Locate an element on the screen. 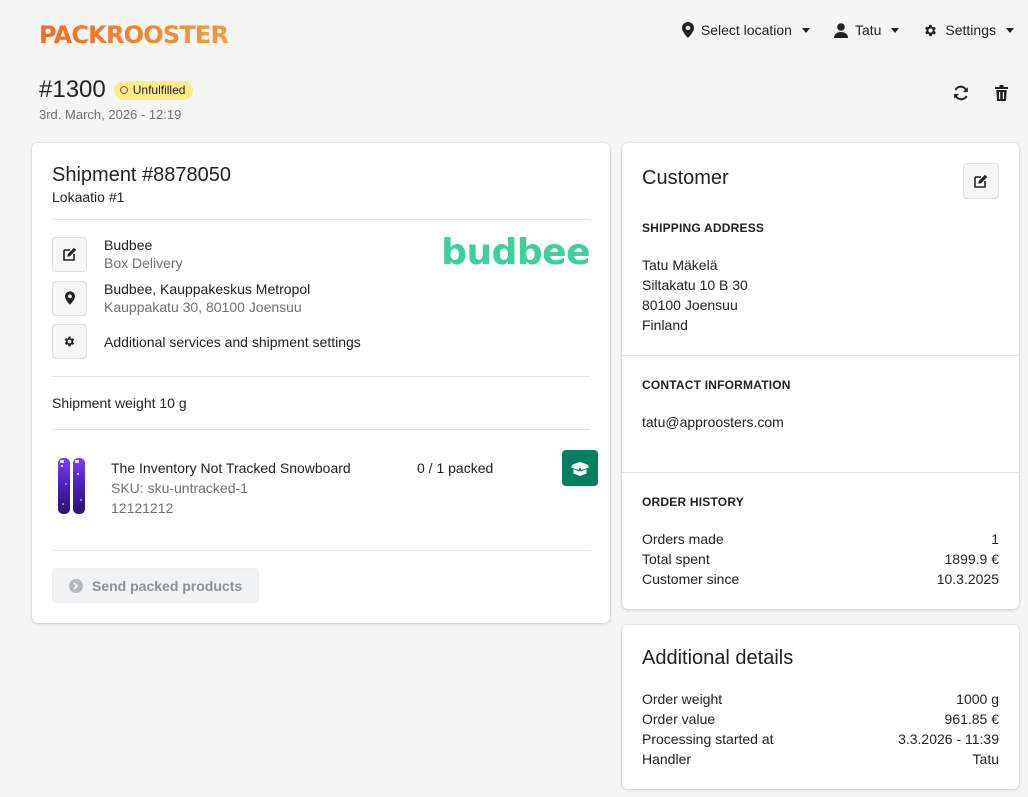  chevron-right-circle-icon is located at coordinates (76, 585).